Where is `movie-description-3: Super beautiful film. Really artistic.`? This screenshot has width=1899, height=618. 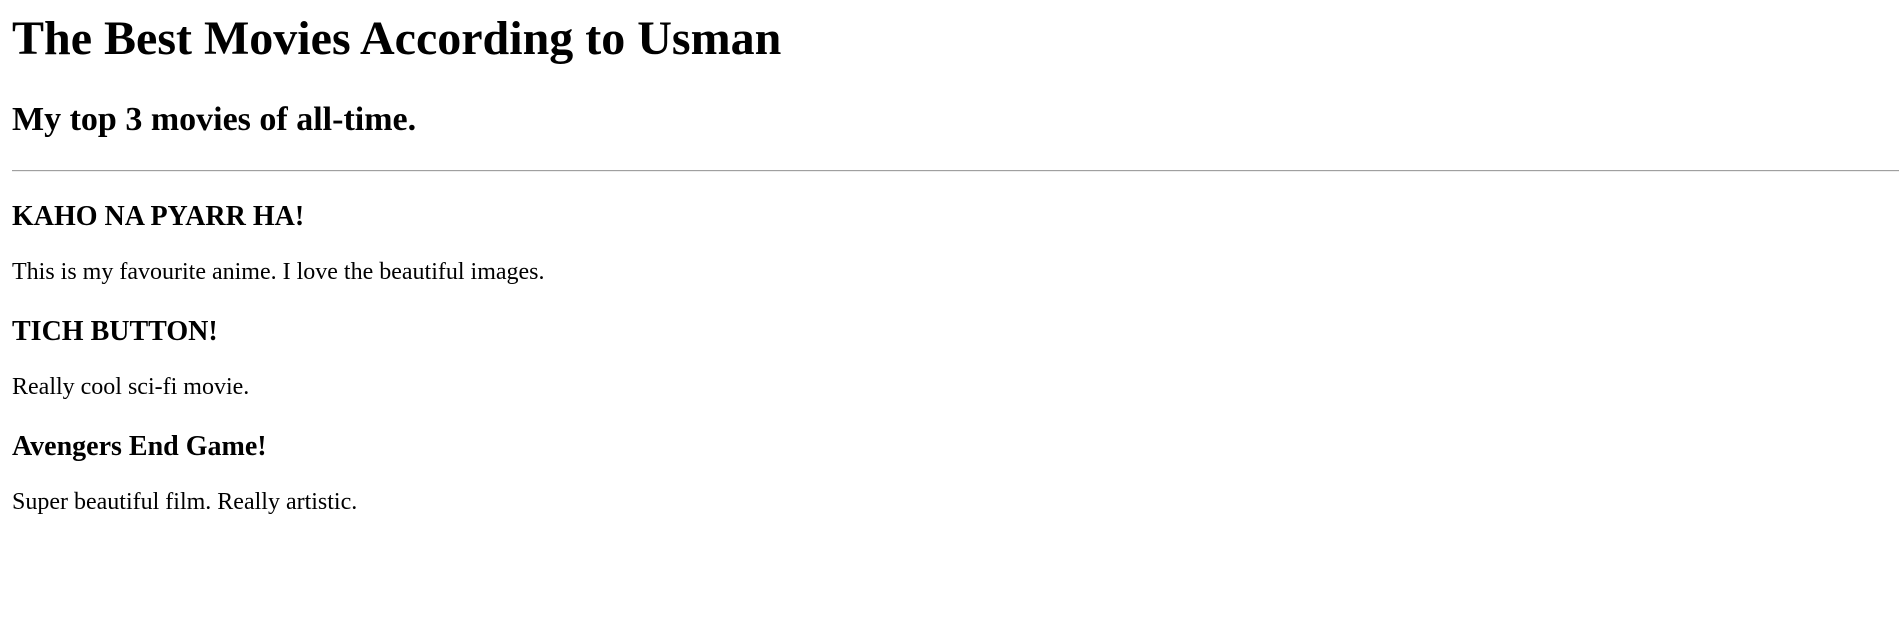 movie-description-3: Super beautiful film. Really artistic. is located at coordinates (185, 502).